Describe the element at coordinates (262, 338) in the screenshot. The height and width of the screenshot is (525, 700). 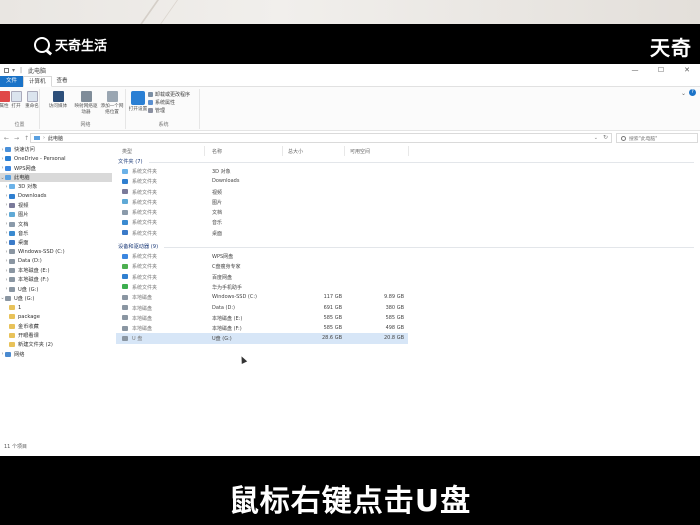
I see `table-row: U 盘 U盘 (G:) 28.6 GB 20.8 GB` at that location.